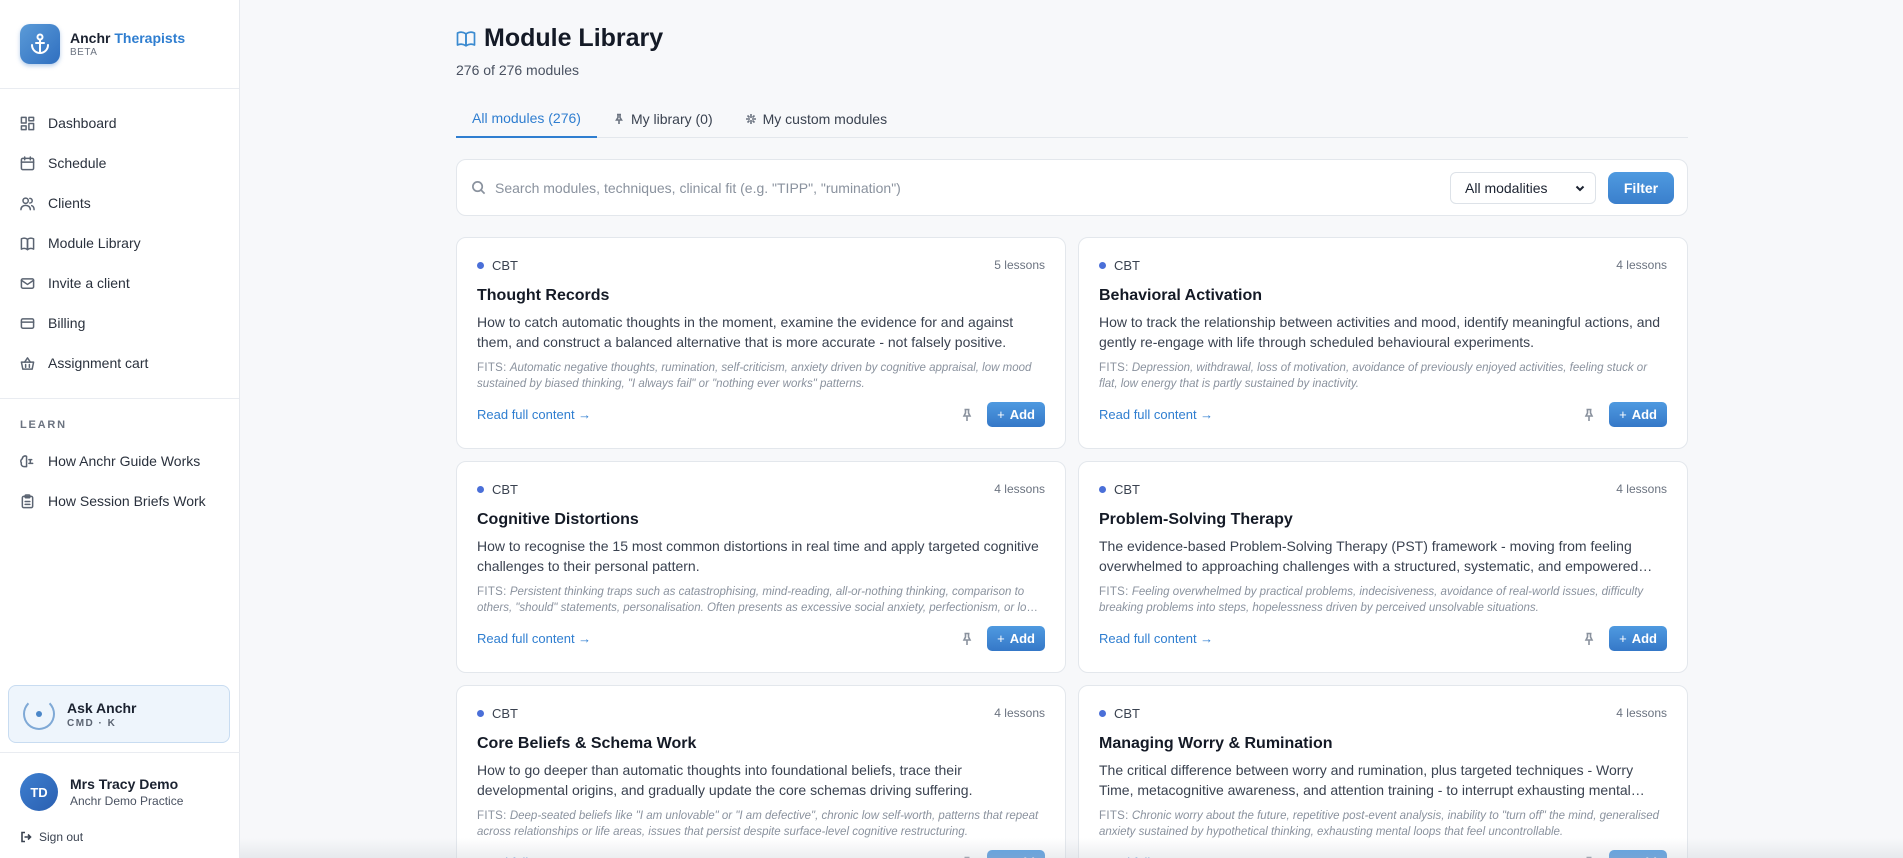  I want to click on nav-item-dashboard: Dashboard, so click(119, 123).